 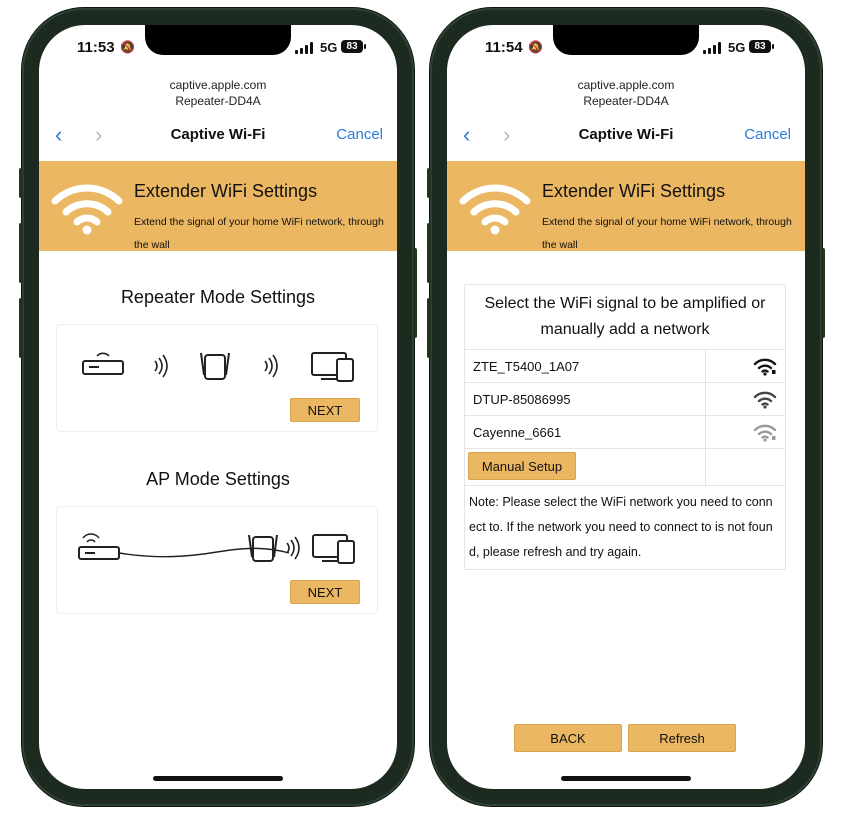 I want to click on status-time: 11:54, so click(x=504, y=47).